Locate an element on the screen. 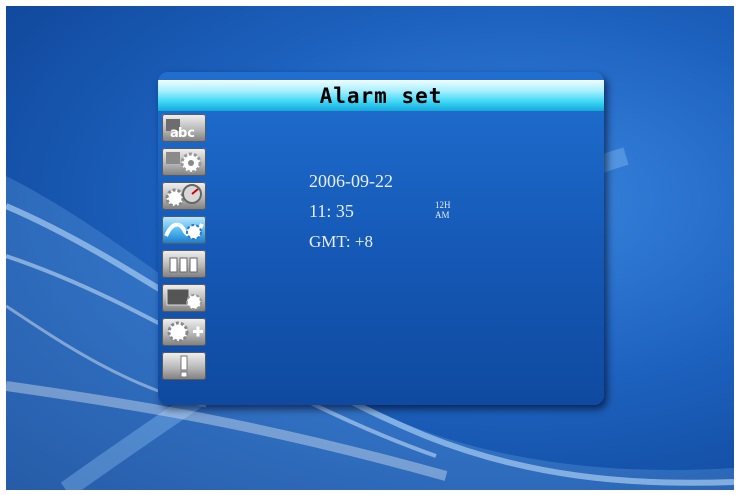 This screenshot has height=495, width=739. panel-title: Alarm set is located at coordinates (381, 96).